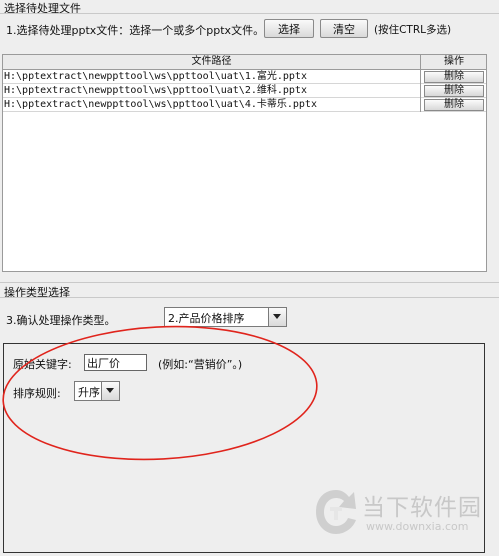 This screenshot has height=556, width=499. What do you see at coordinates (336, 512) in the screenshot?
I see `watermark-logo-icon` at bounding box center [336, 512].